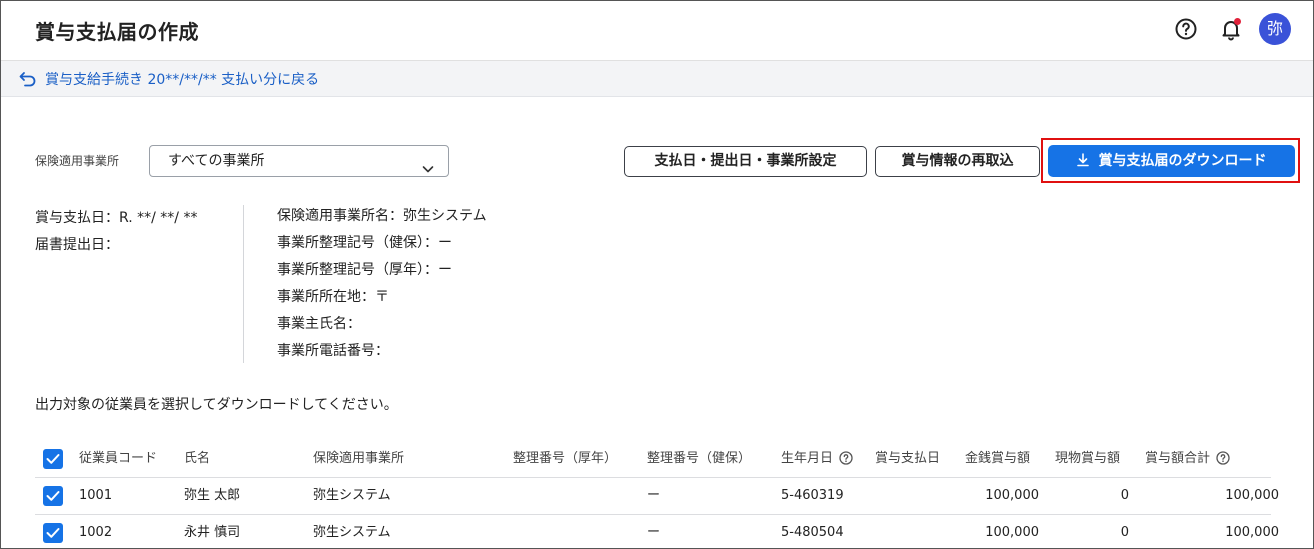  I want to click on notification-dot, so click(1237, 21).